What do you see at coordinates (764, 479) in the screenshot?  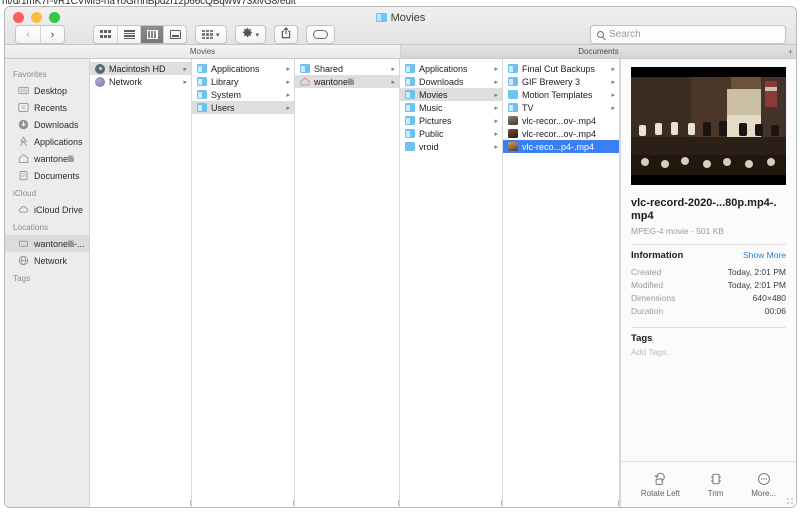 I see `more-icon` at bounding box center [764, 479].